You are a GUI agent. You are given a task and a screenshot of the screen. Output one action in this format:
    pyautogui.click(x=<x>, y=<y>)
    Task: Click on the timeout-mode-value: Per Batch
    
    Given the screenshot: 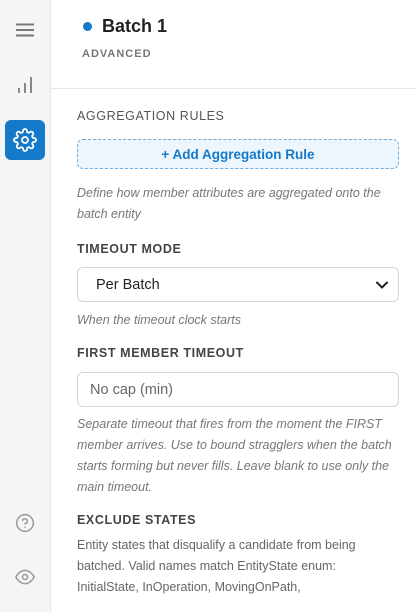 What is the action you would take?
    pyautogui.click(x=128, y=284)
    